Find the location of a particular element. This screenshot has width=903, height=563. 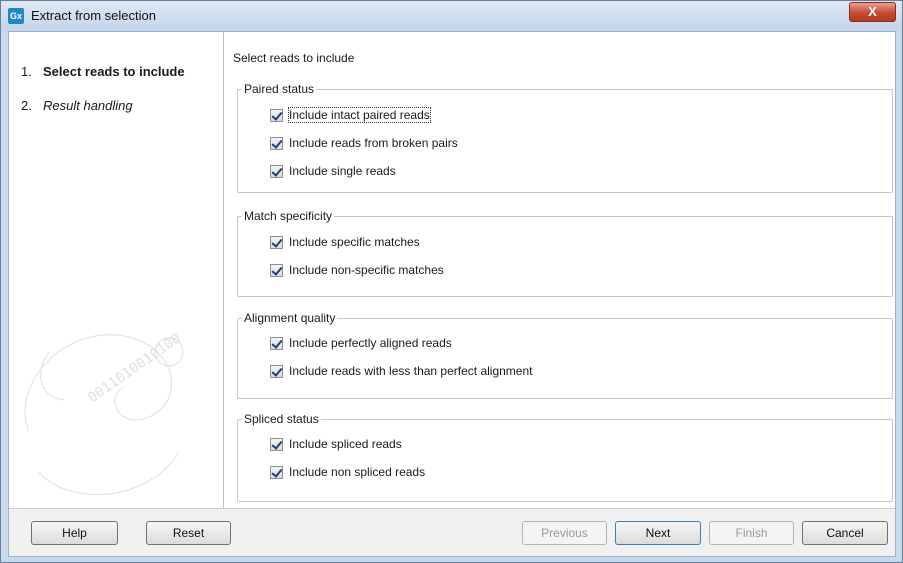

checkbox-label: Include non-specific matches is located at coordinates (366, 270).